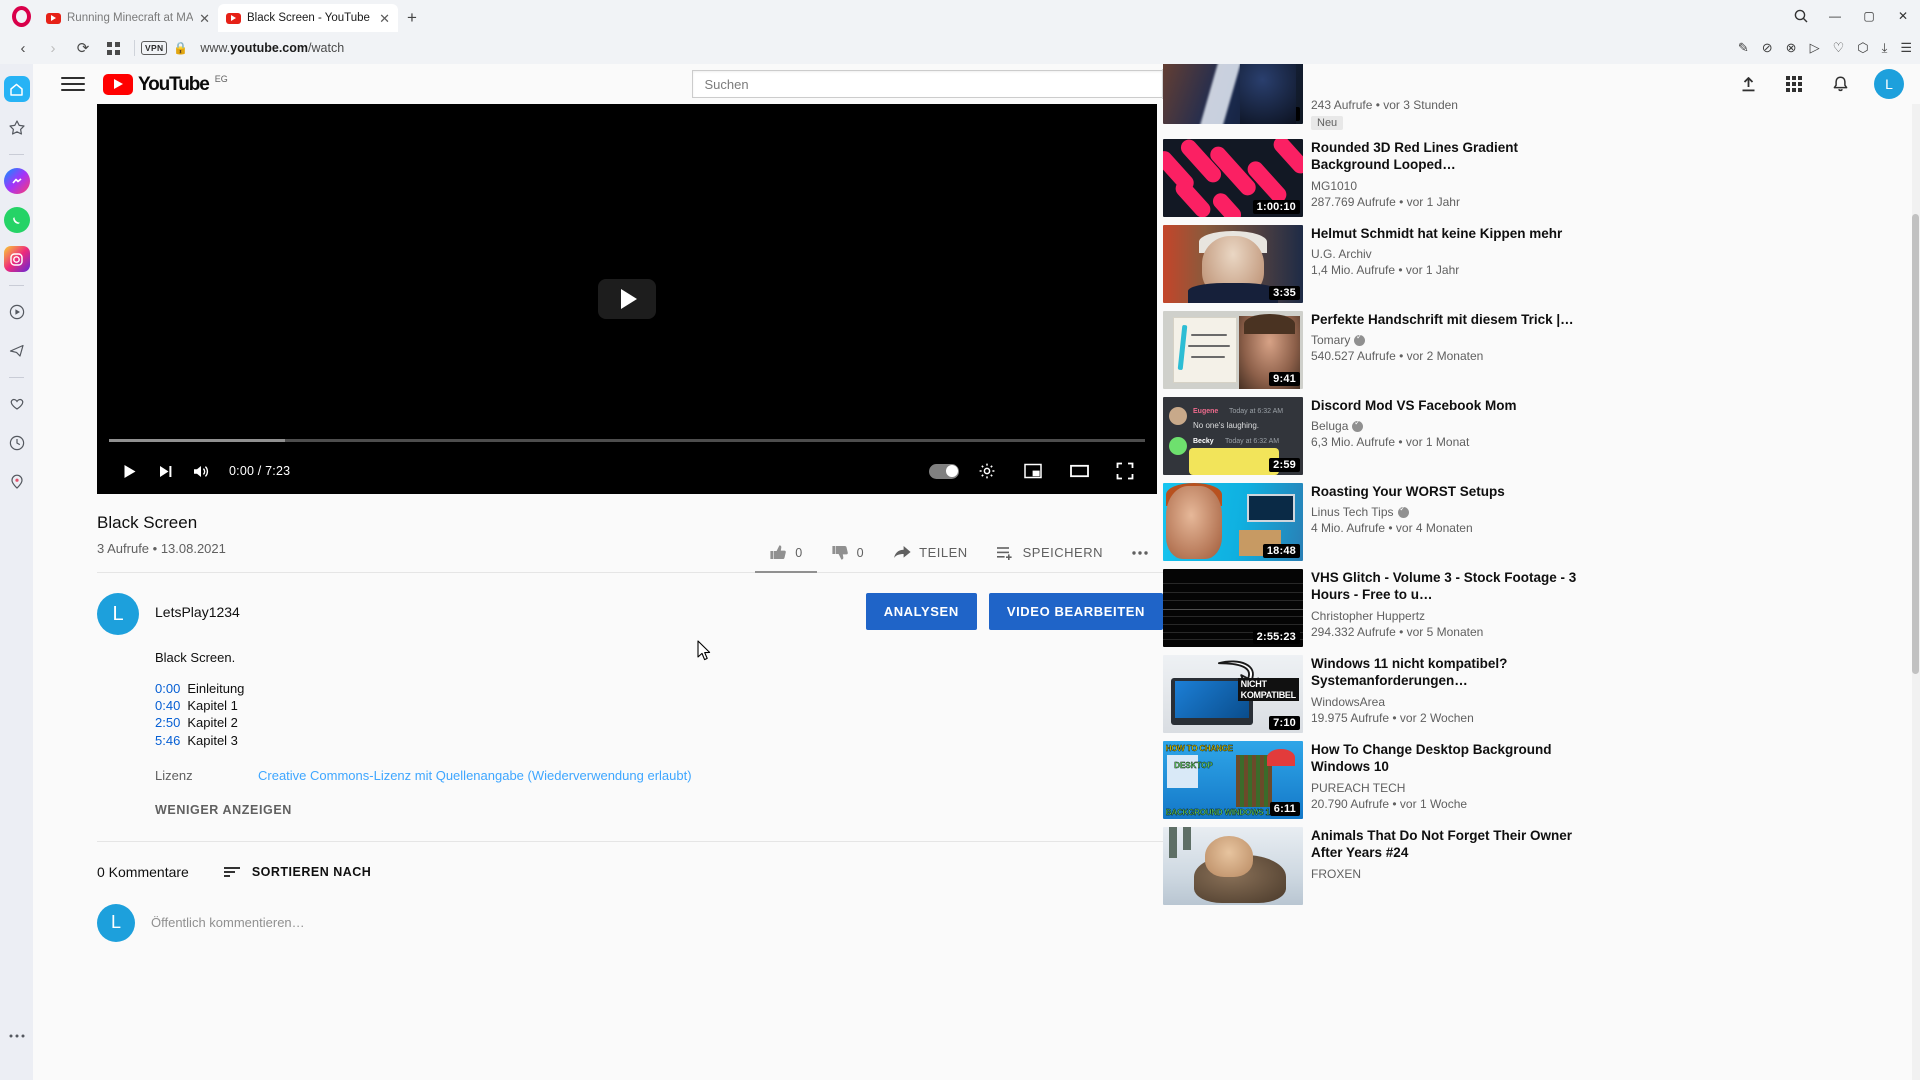 This screenshot has height=1080, width=1920. Describe the element at coordinates (627, 440) in the screenshot. I see `progress-bar` at that location.